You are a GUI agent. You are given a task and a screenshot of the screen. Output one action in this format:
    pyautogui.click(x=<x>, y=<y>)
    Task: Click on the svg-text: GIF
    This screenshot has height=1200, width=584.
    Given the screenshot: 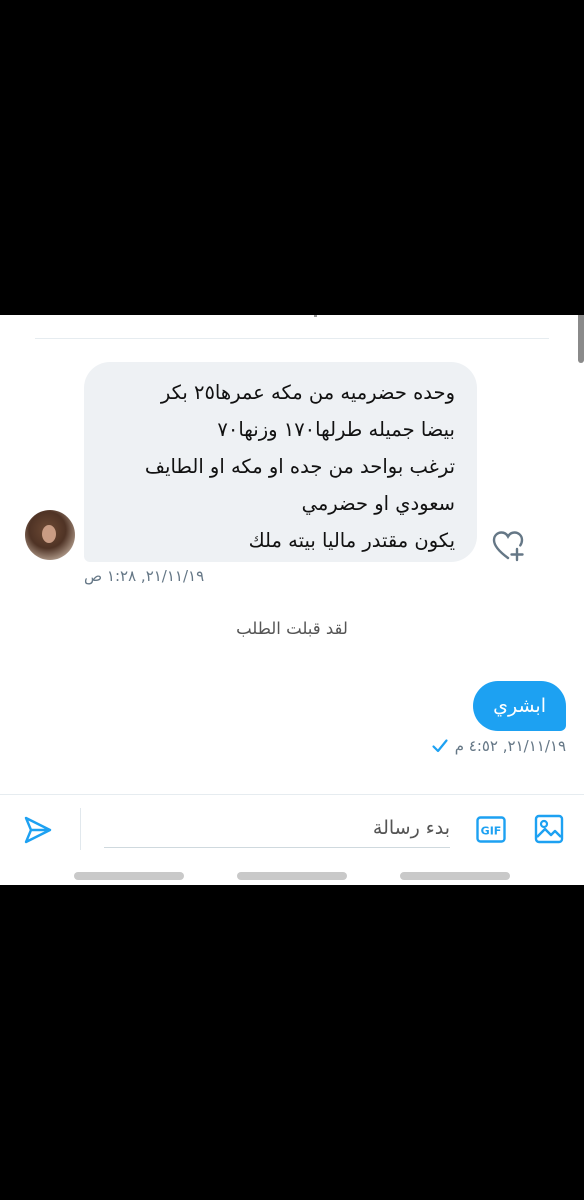 What is the action you would take?
    pyautogui.click(x=491, y=831)
    